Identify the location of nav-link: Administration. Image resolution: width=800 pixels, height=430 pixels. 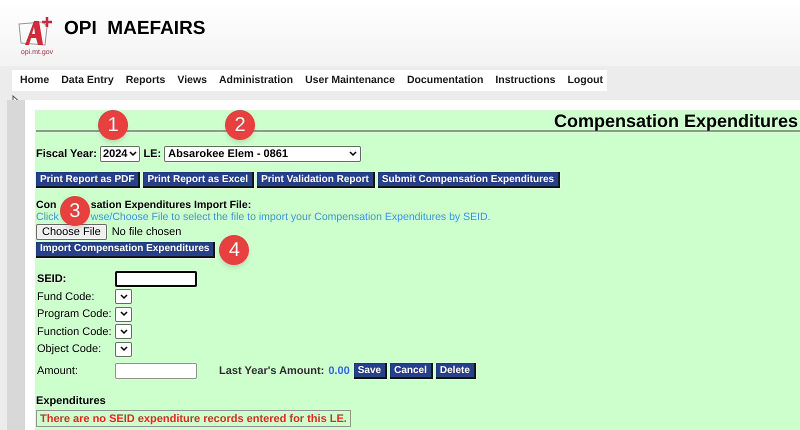
(256, 80).